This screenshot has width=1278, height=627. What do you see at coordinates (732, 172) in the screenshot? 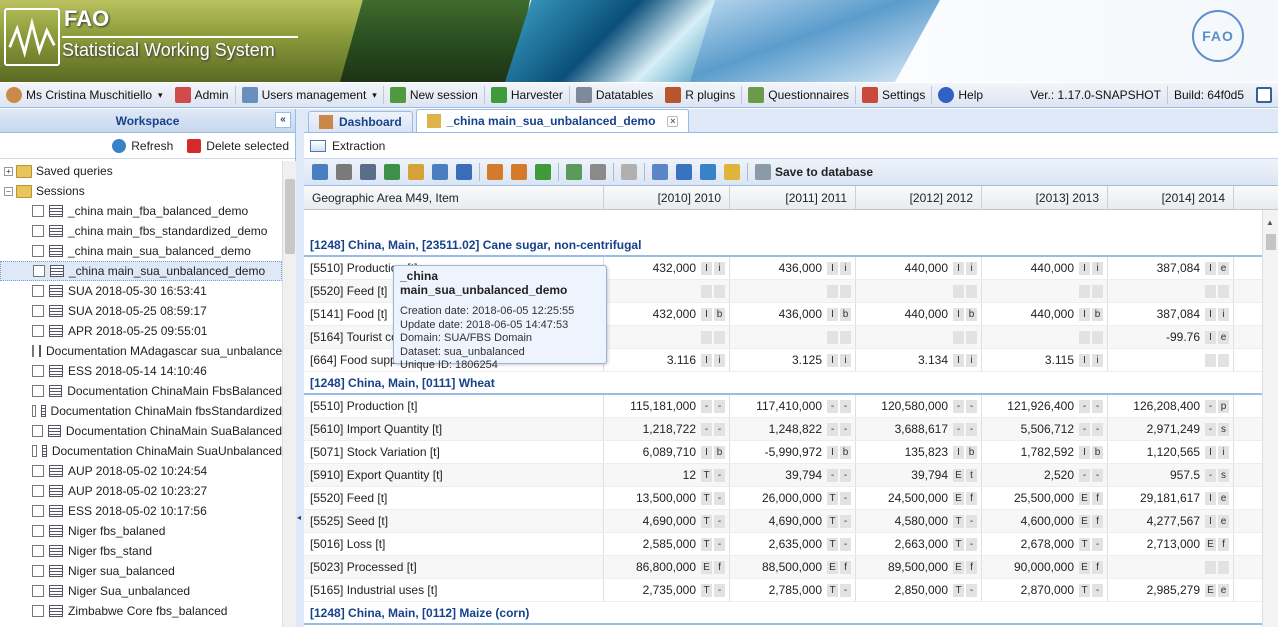
I see `broom-icon` at bounding box center [732, 172].